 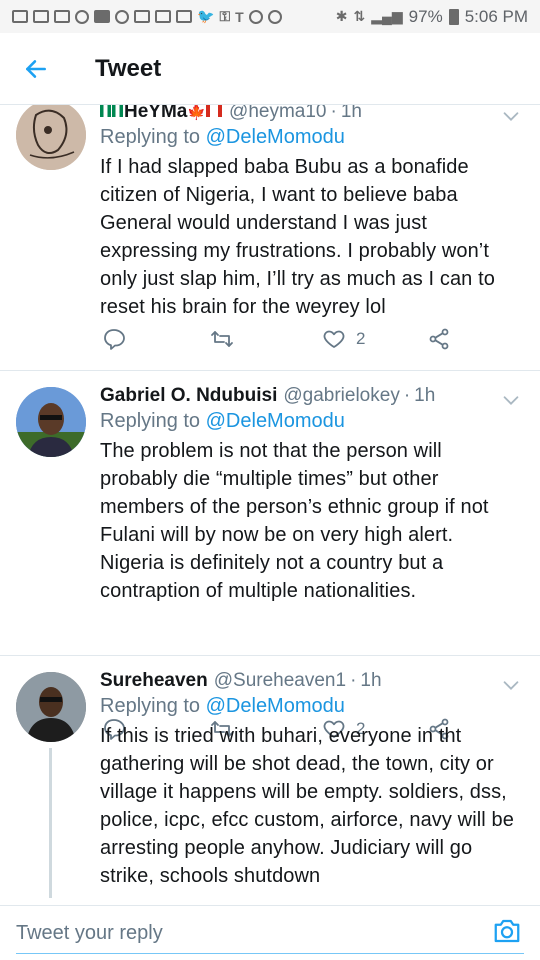 I want to click on notification-icon, so click(x=20, y=16).